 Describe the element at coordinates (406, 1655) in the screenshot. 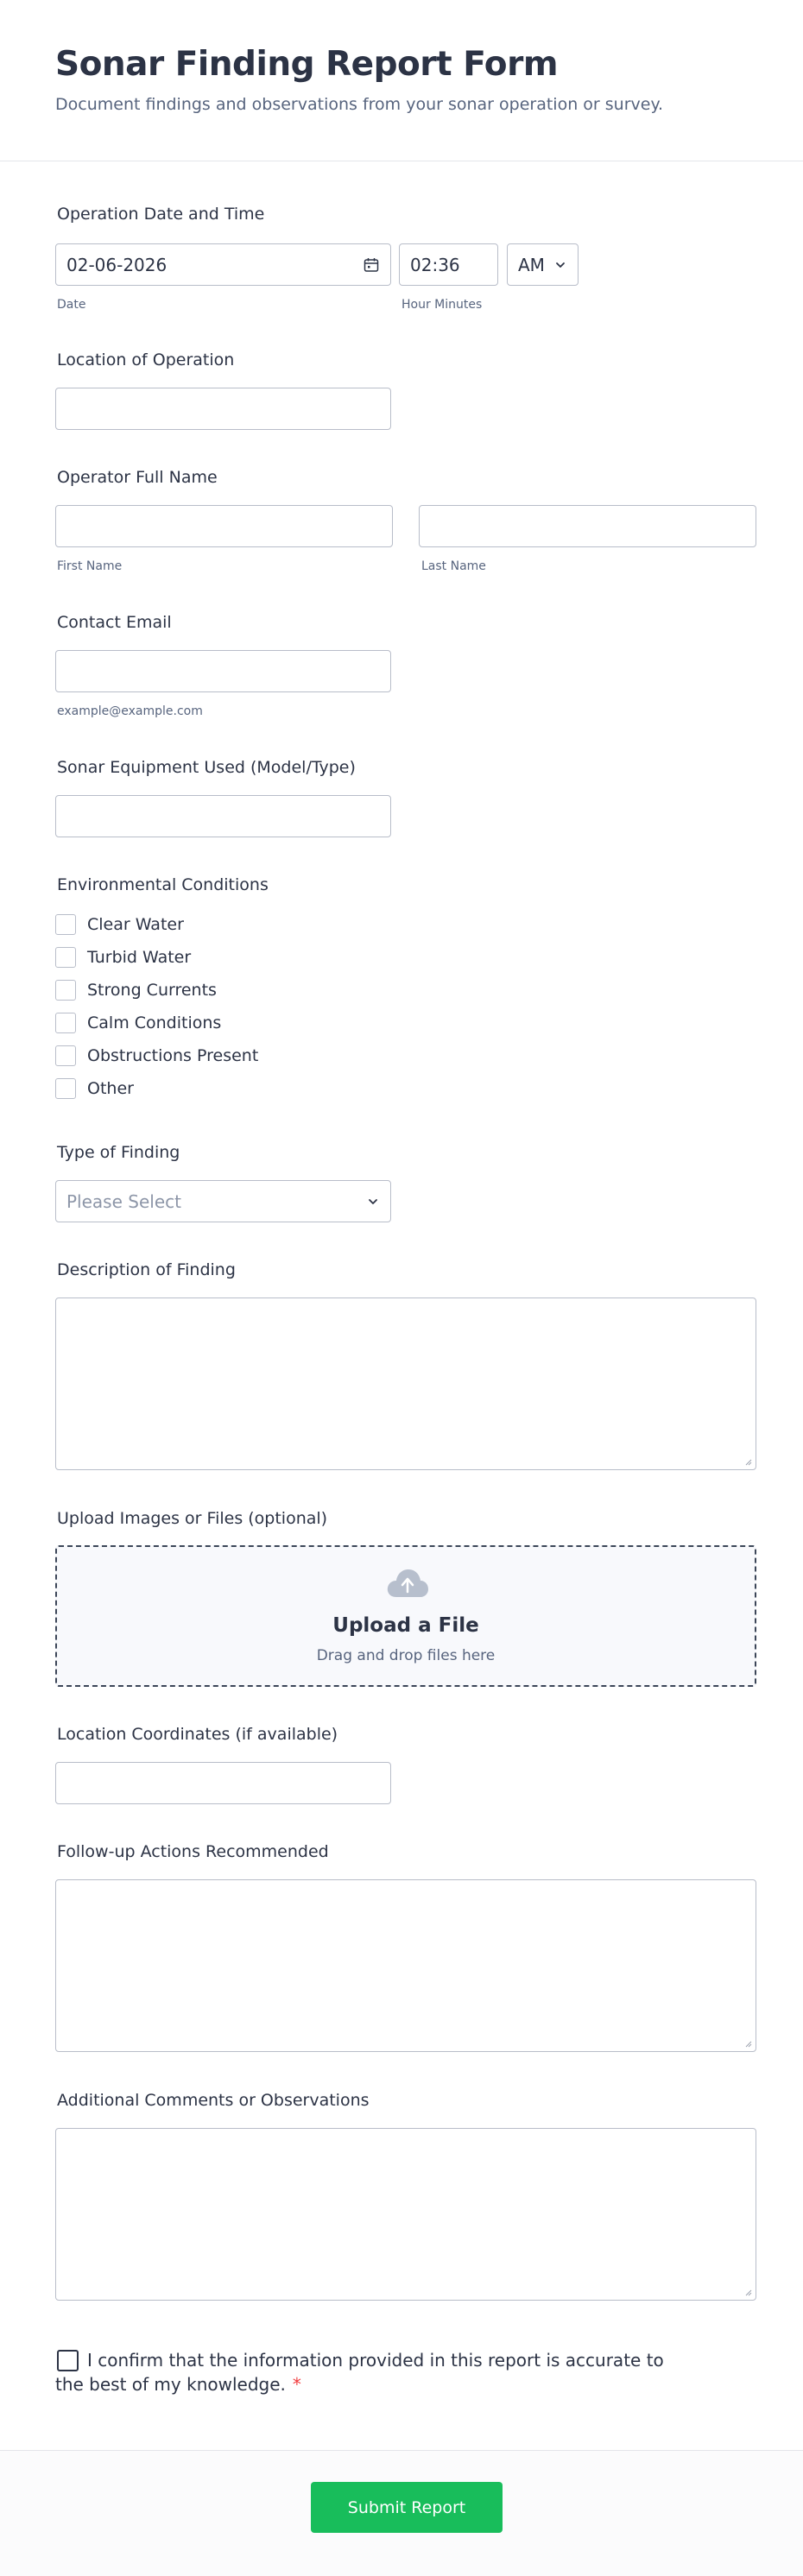

I see `upload-subtitle: Drag and drop files here` at that location.